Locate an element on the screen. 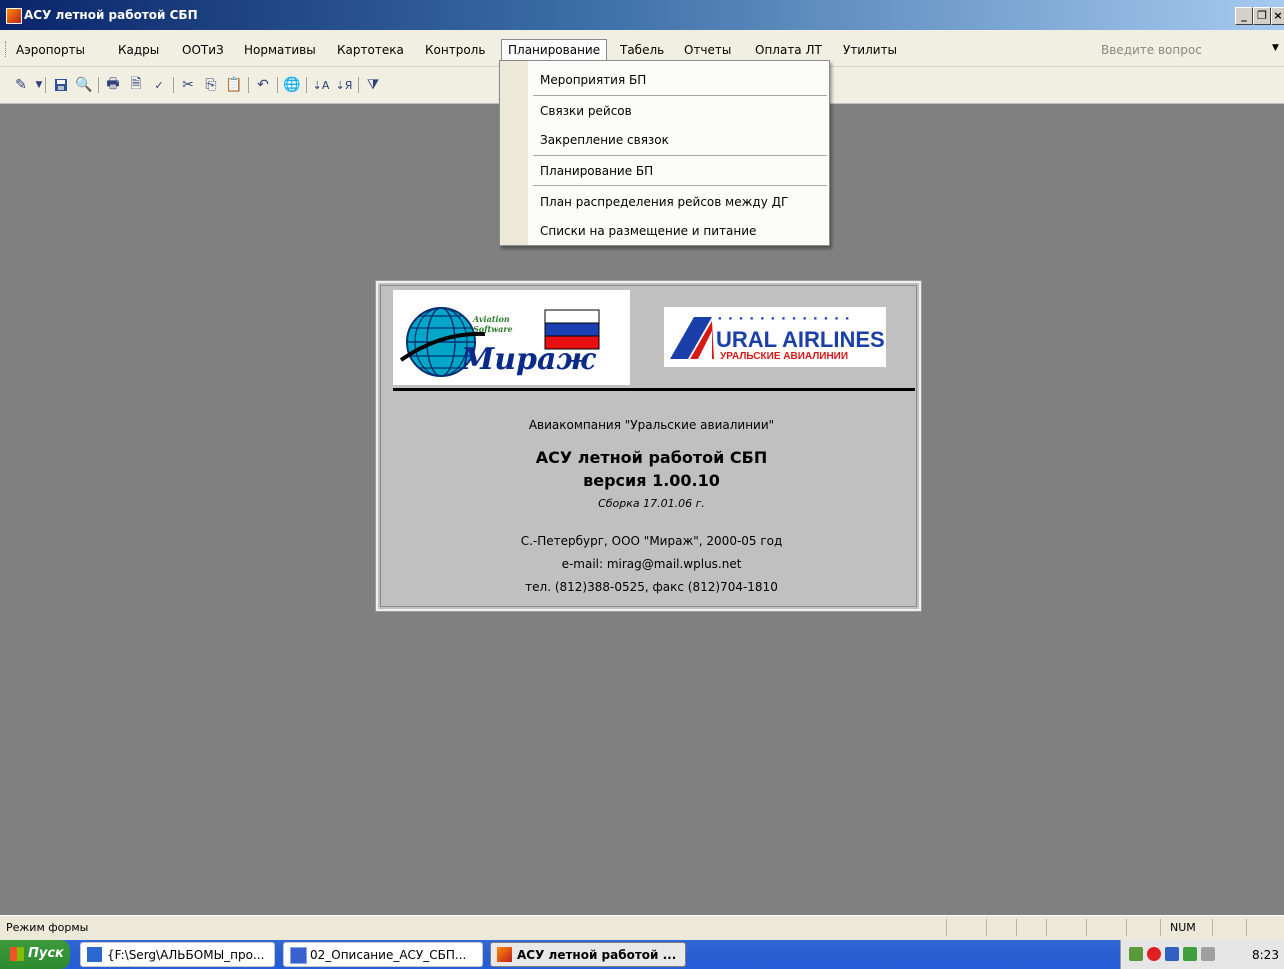  folder-icon is located at coordinates (94, 954).